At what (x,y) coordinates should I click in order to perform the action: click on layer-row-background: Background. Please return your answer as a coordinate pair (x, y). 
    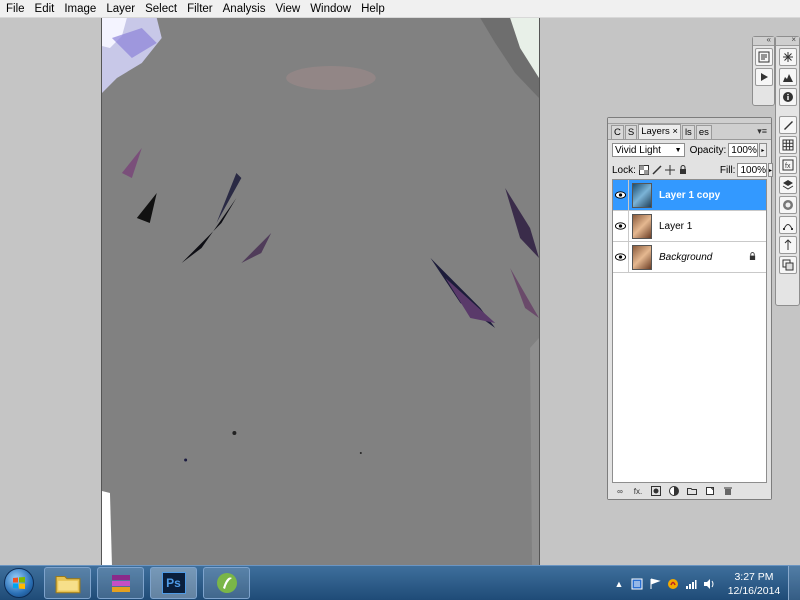
    Looking at the image, I should click on (689, 257).